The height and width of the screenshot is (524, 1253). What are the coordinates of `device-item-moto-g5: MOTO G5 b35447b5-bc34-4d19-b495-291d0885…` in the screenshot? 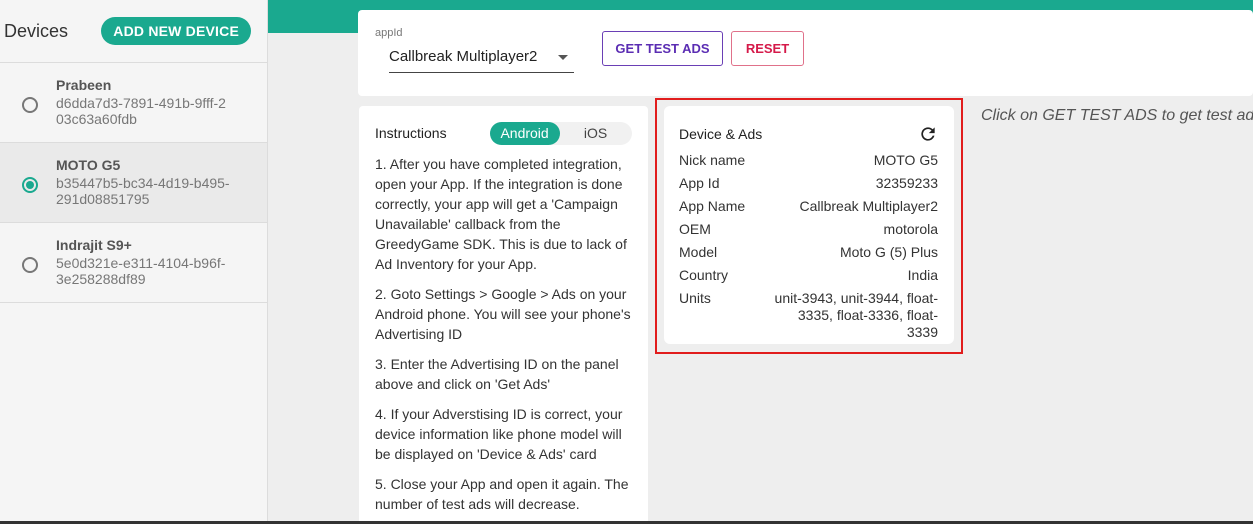 It's located at (133, 183).